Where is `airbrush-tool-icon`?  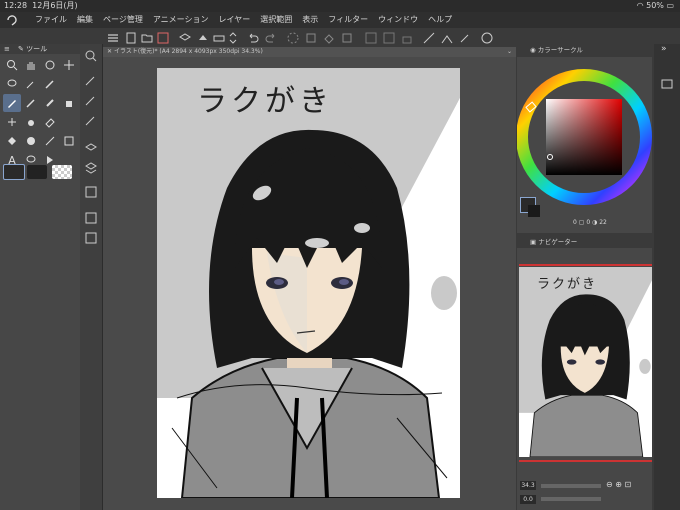
airbrush-tool-icon is located at coordinates (69, 103).